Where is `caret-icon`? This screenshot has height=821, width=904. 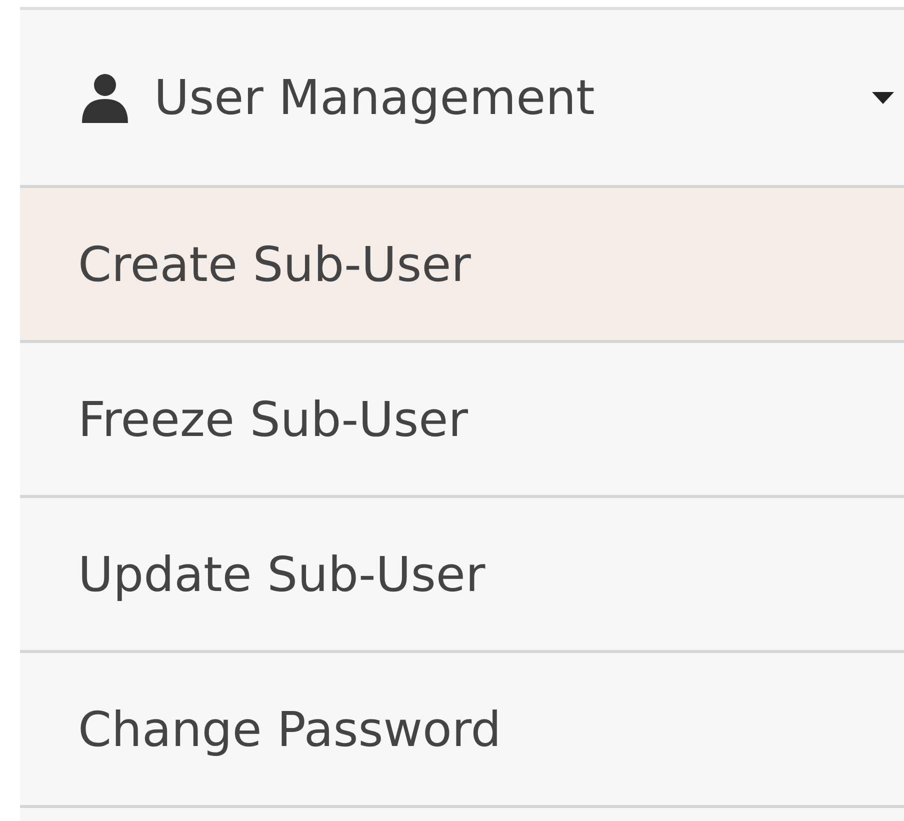
caret-icon is located at coordinates (883, 98).